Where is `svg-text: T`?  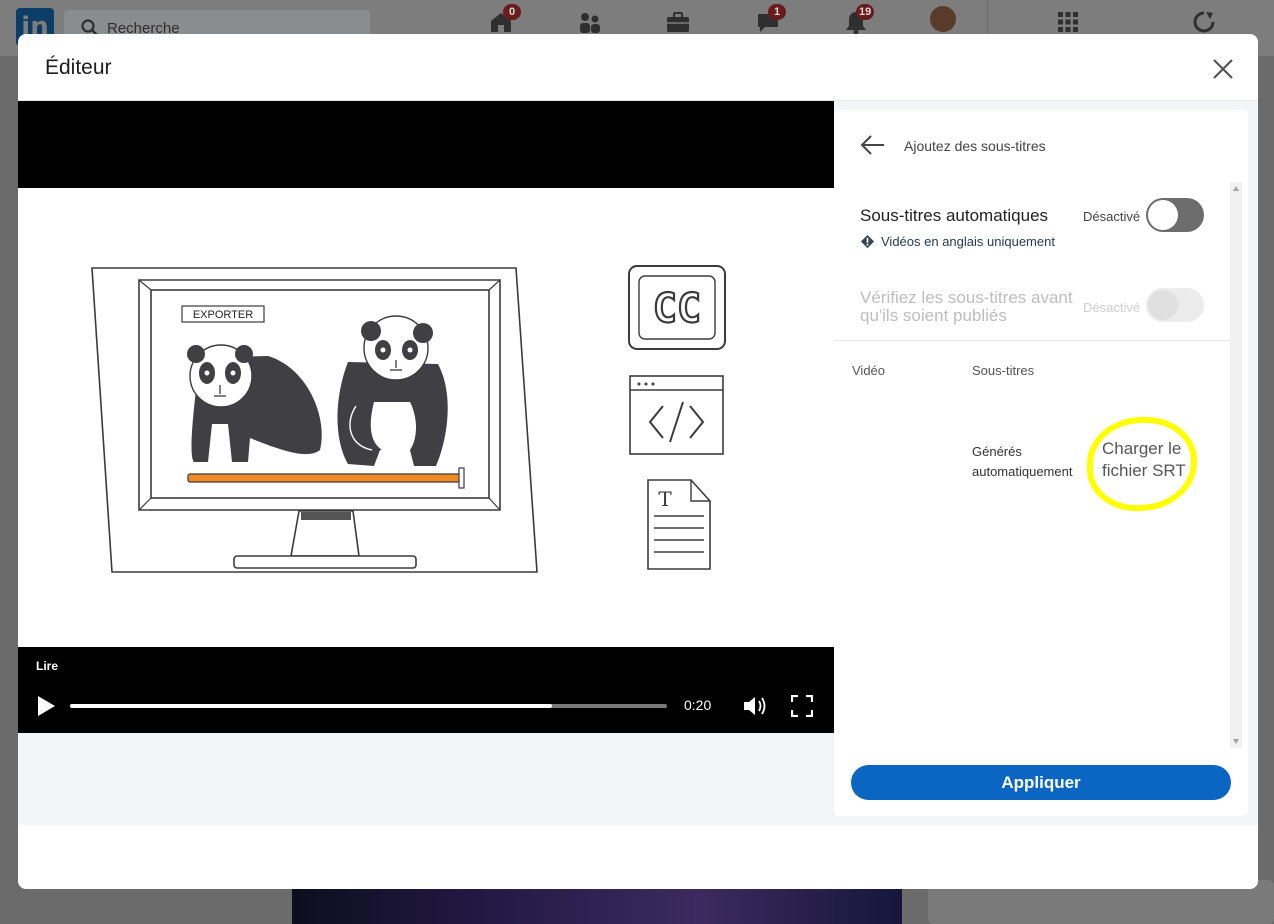
svg-text: T is located at coordinates (665, 499).